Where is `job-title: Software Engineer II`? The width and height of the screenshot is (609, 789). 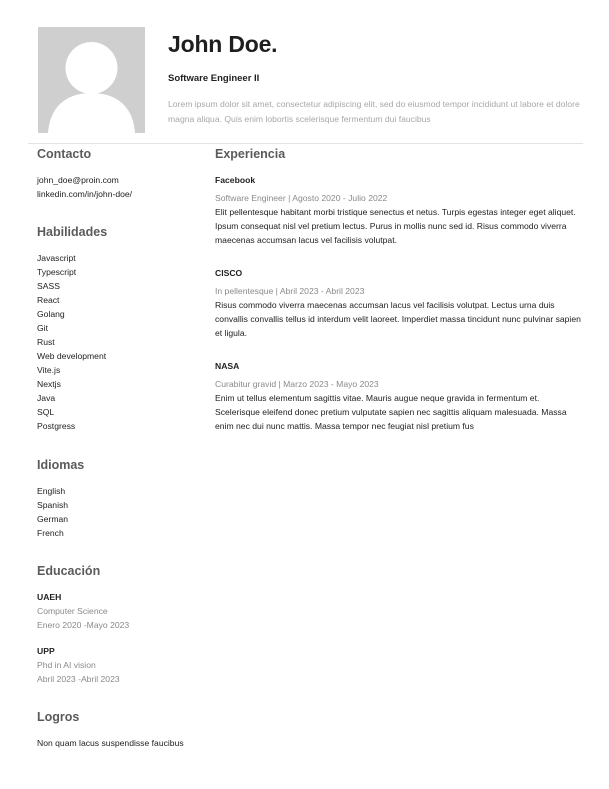 job-title: Software Engineer II is located at coordinates (214, 78).